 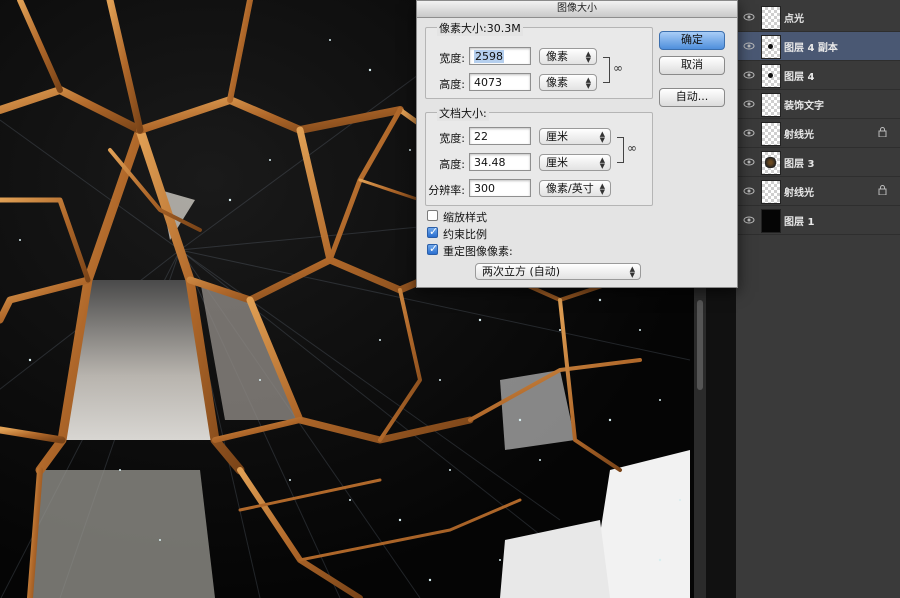 I want to click on canvas-scroll-thumb, so click(x=700, y=345).